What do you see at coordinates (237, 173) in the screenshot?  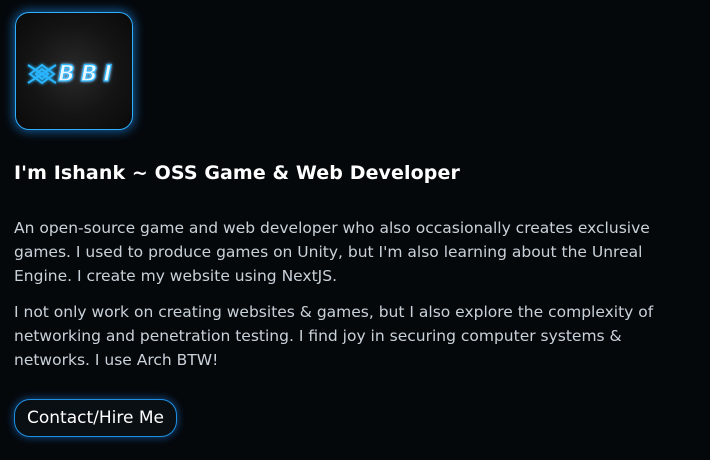 I see `page-title: I'm Ishank ~ OSS Game & Web Developer` at bounding box center [237, 173].